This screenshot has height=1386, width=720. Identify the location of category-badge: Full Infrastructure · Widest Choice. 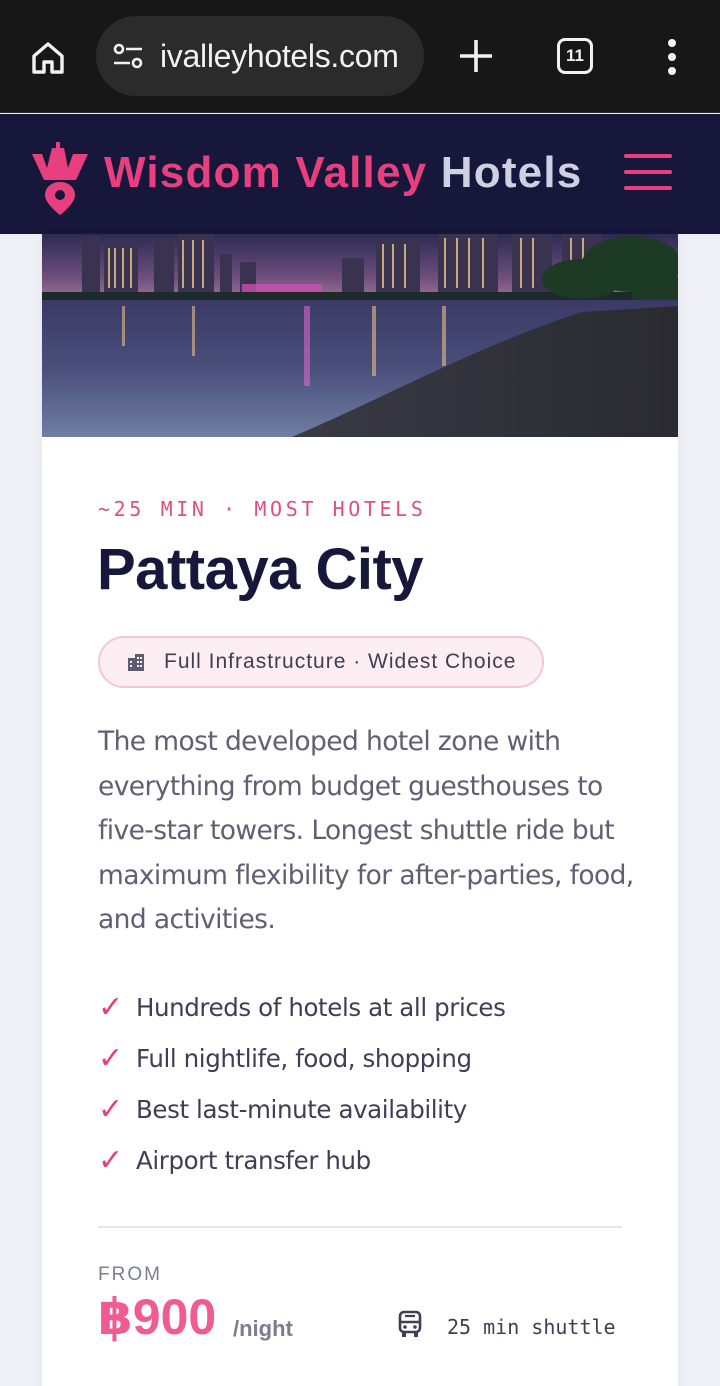
(321, 662).